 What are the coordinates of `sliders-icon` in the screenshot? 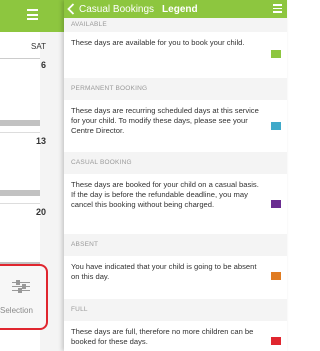 It's located at (21, 289).